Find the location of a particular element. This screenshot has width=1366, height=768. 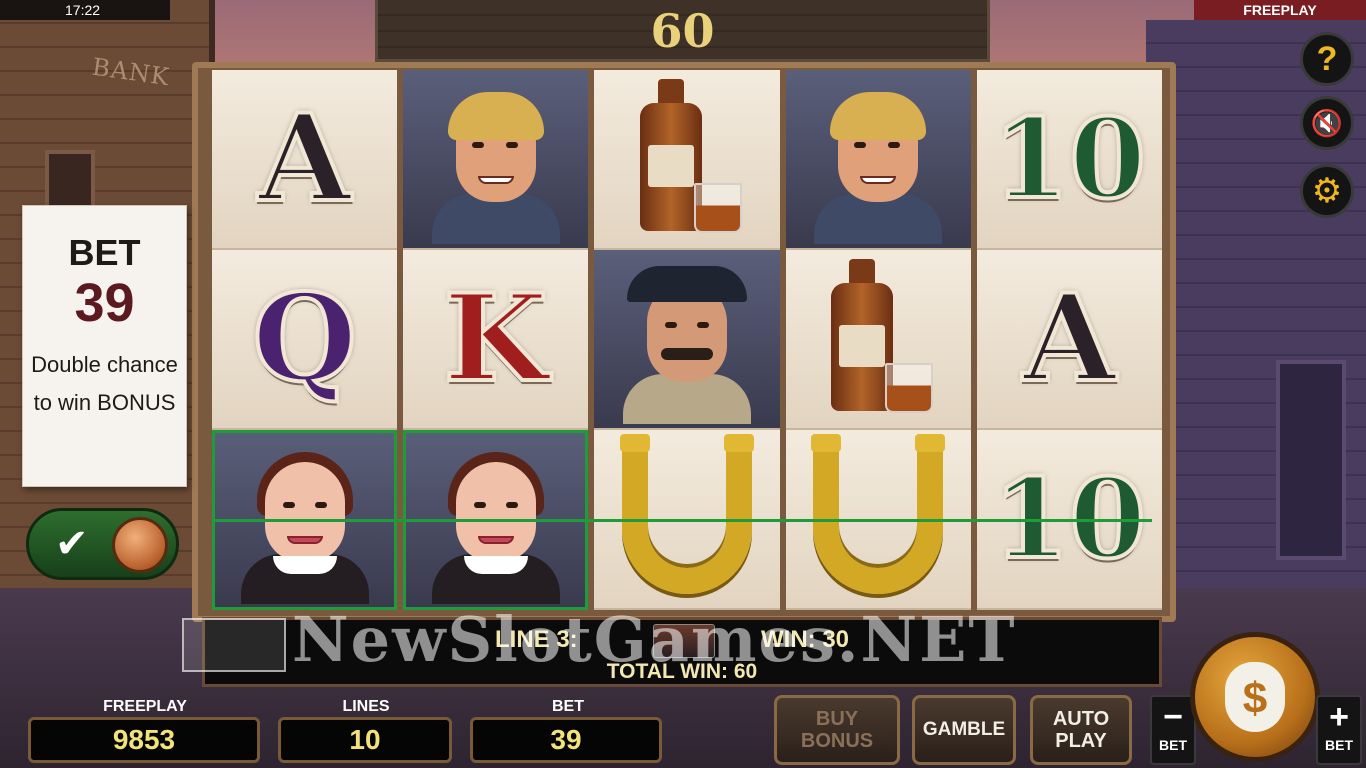

win-line is located at coordinates (682, 520).